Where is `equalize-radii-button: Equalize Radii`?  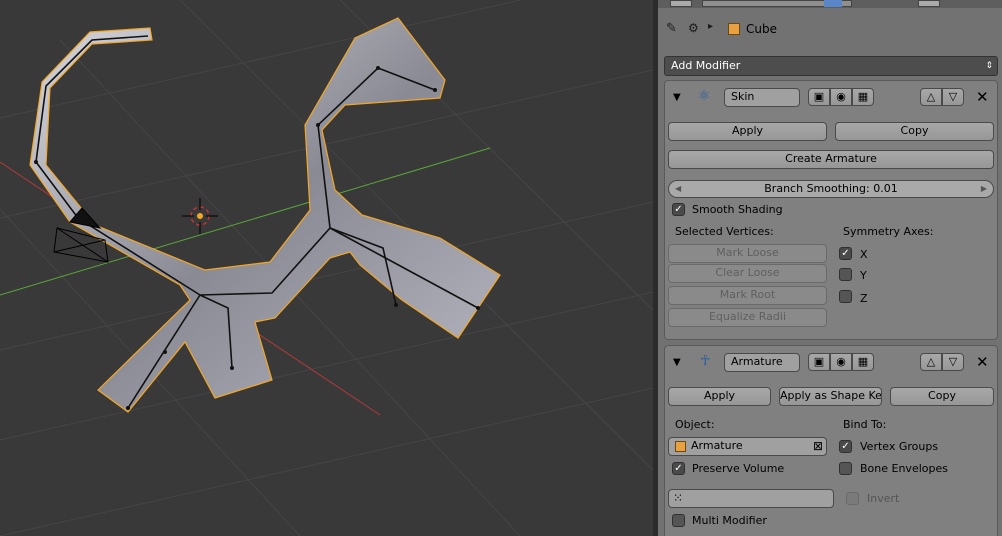
equalize-radii-button: Equalize Radii is located at coordinates (747, 317).